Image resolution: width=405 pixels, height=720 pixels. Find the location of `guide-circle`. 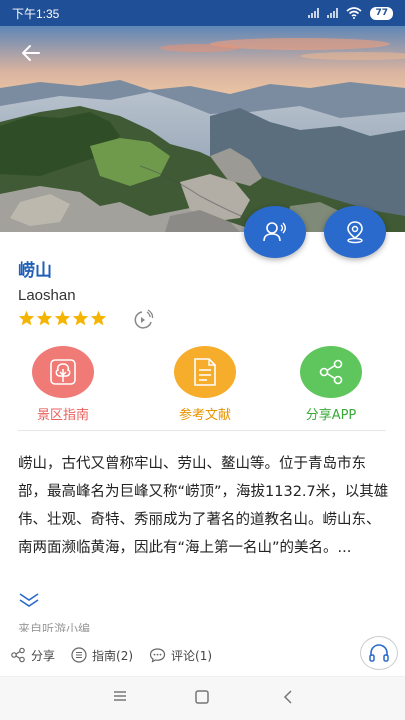

guide-circle is located at coordinates (63, 372).